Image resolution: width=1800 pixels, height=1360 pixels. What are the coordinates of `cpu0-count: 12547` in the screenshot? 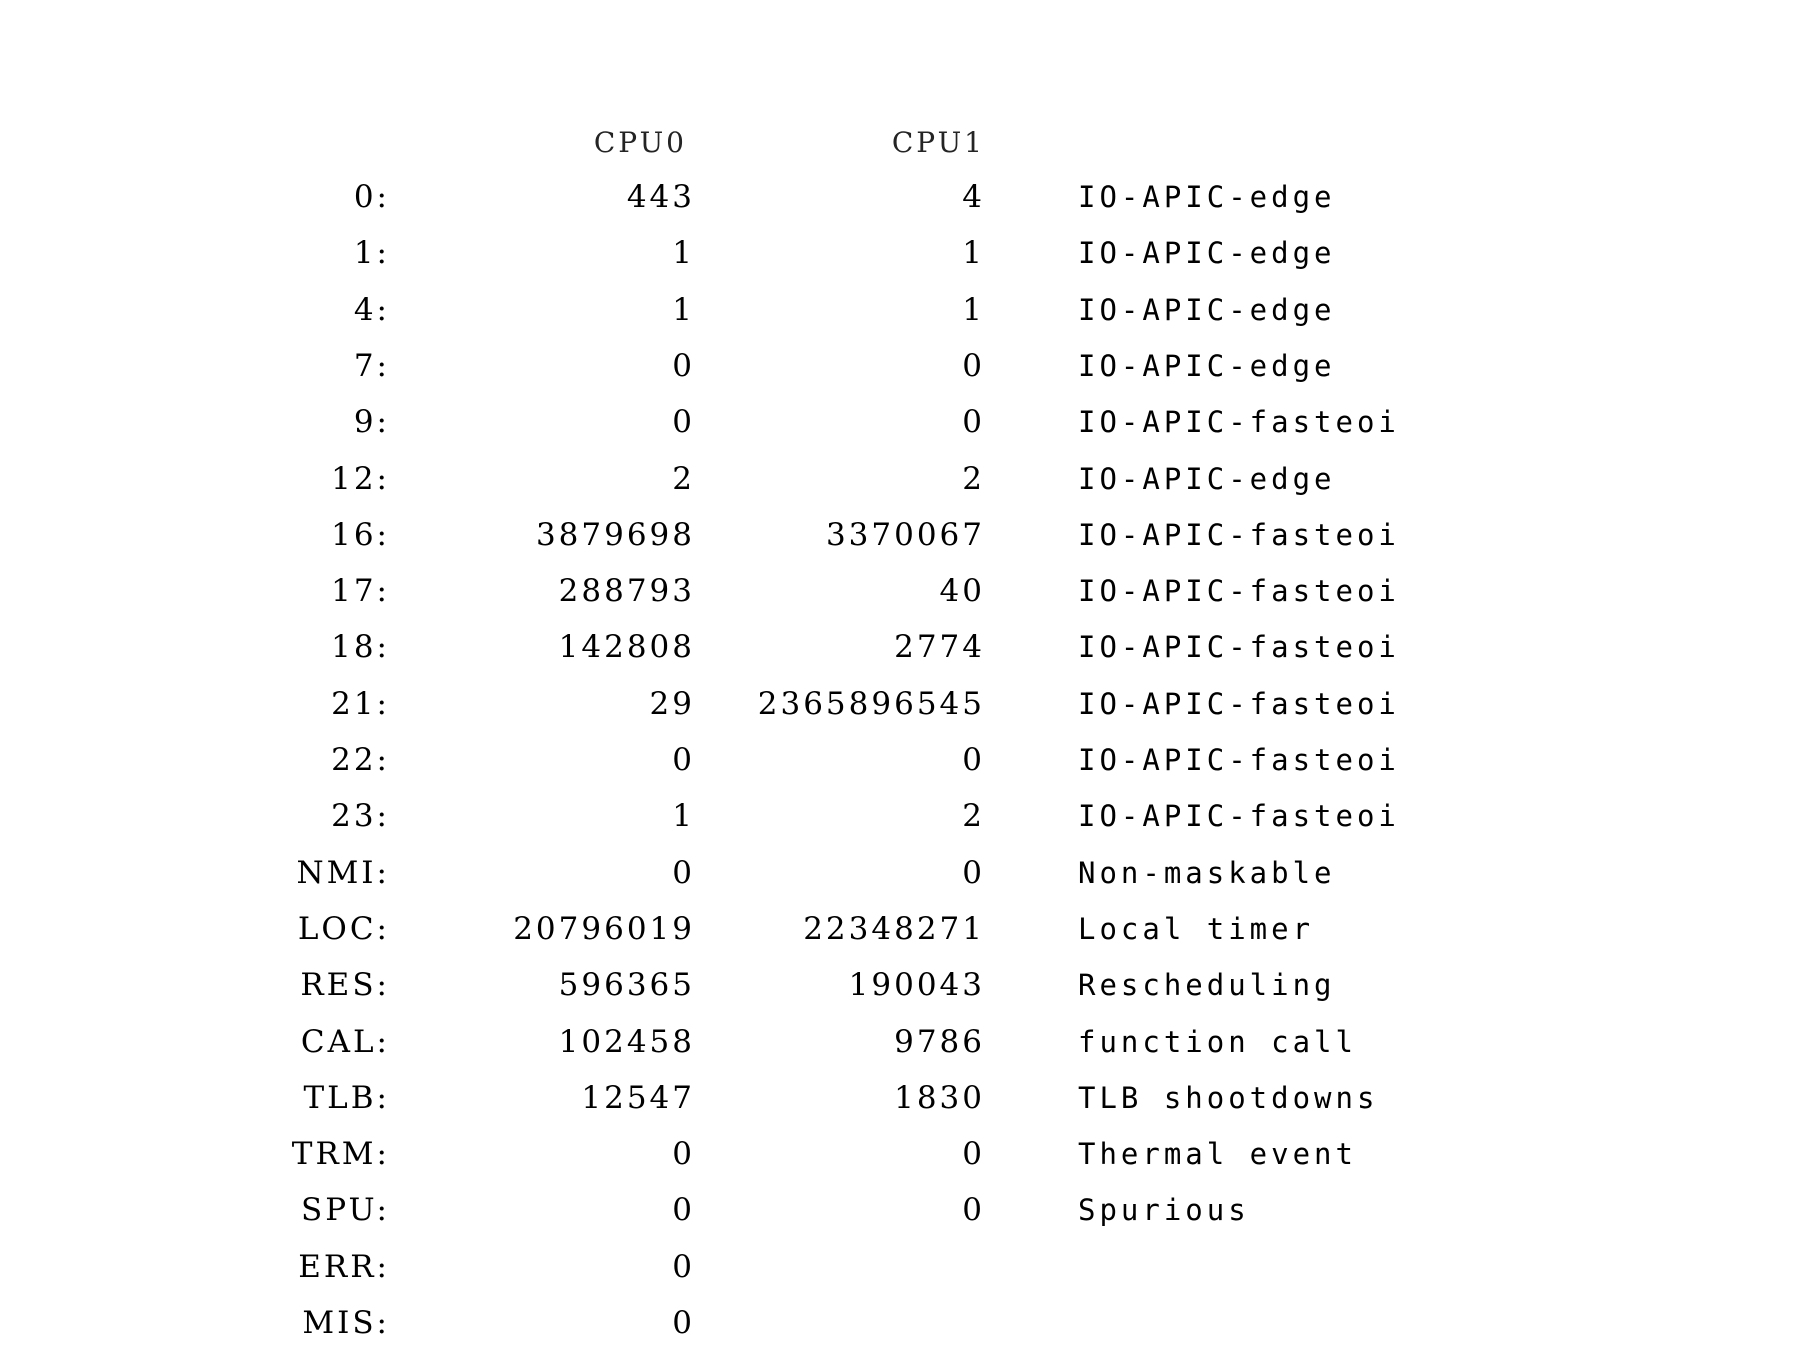 It's located at (638, 1098).